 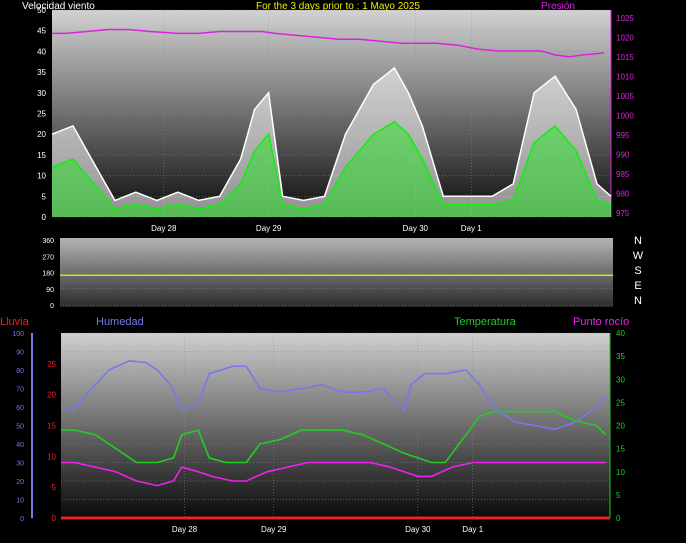 What do you see at coordinates (44, 217) in the screenshot?
I see `y-tick-left: 0` at bounding box center [44, 217].